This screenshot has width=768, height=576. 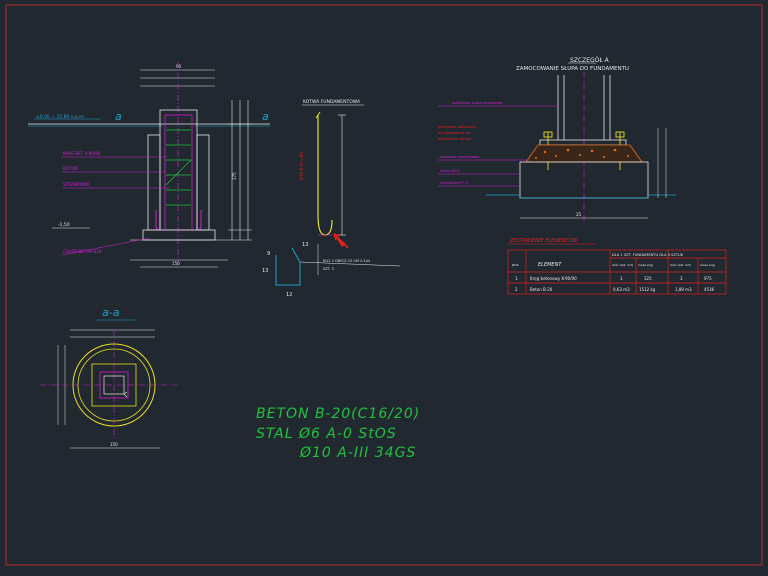 I want to click on detail-label-grout: zaprawa cementowa, so click(x=459, y=156).